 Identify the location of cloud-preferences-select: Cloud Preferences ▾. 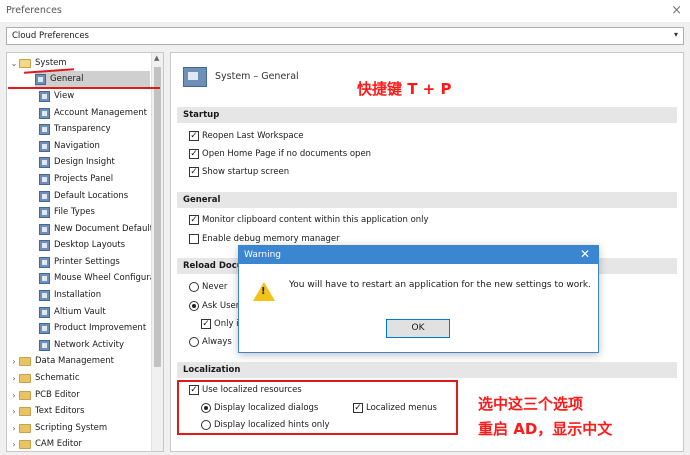
(345, 36).